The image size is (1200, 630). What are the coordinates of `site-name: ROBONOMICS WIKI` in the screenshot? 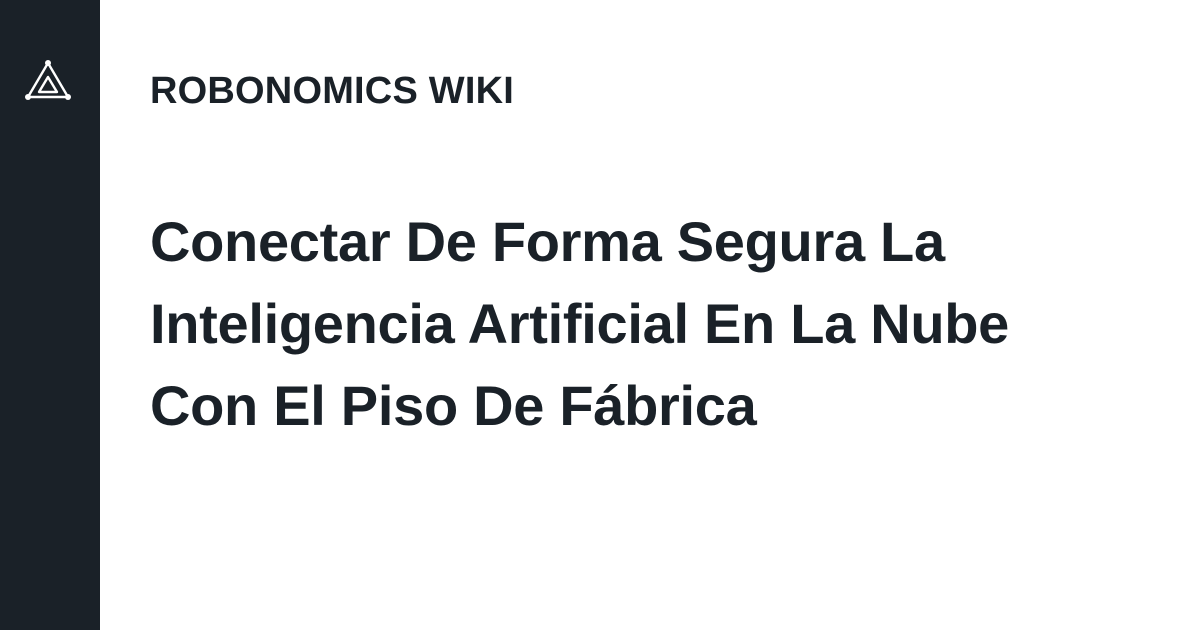 It's located at (332, 91).